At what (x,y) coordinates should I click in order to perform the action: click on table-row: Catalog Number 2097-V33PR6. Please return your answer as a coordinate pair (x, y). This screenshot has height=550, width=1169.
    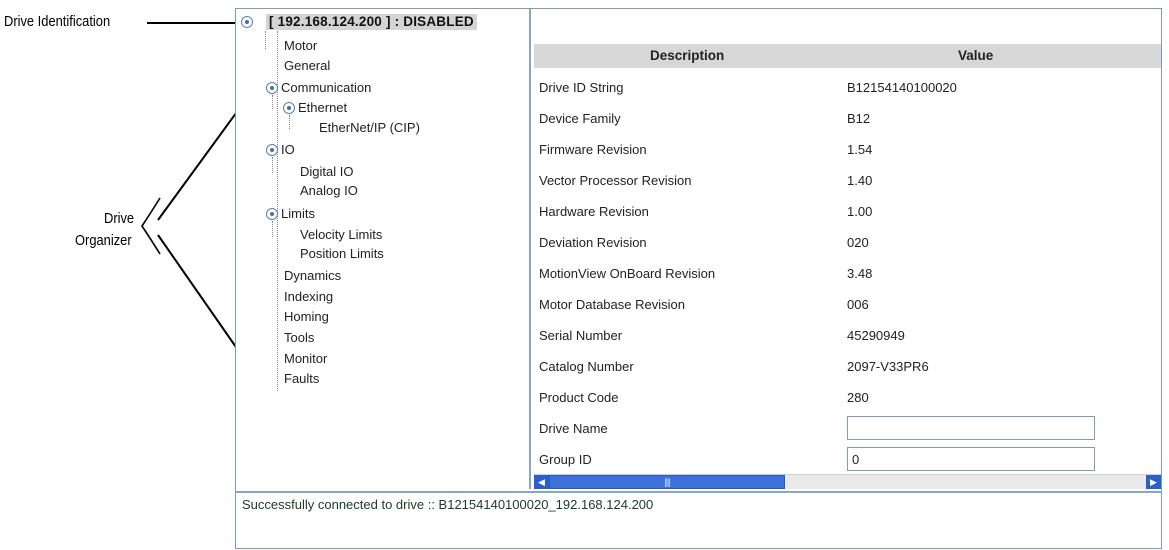
    Looking at the image, I should click on (847, 367).